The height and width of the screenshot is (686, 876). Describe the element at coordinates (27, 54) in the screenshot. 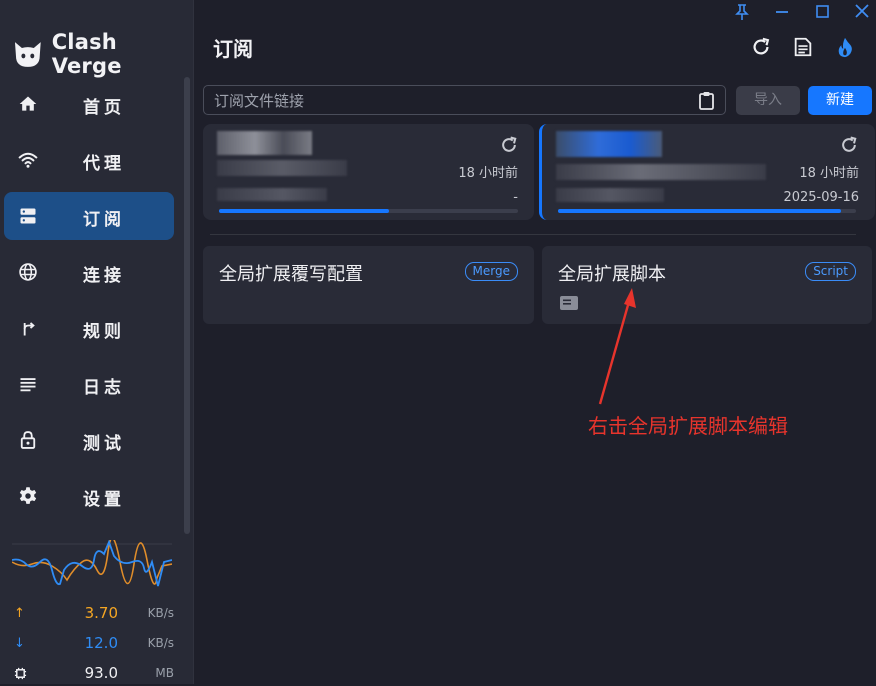

I see `cat-logo-icon` at that location.